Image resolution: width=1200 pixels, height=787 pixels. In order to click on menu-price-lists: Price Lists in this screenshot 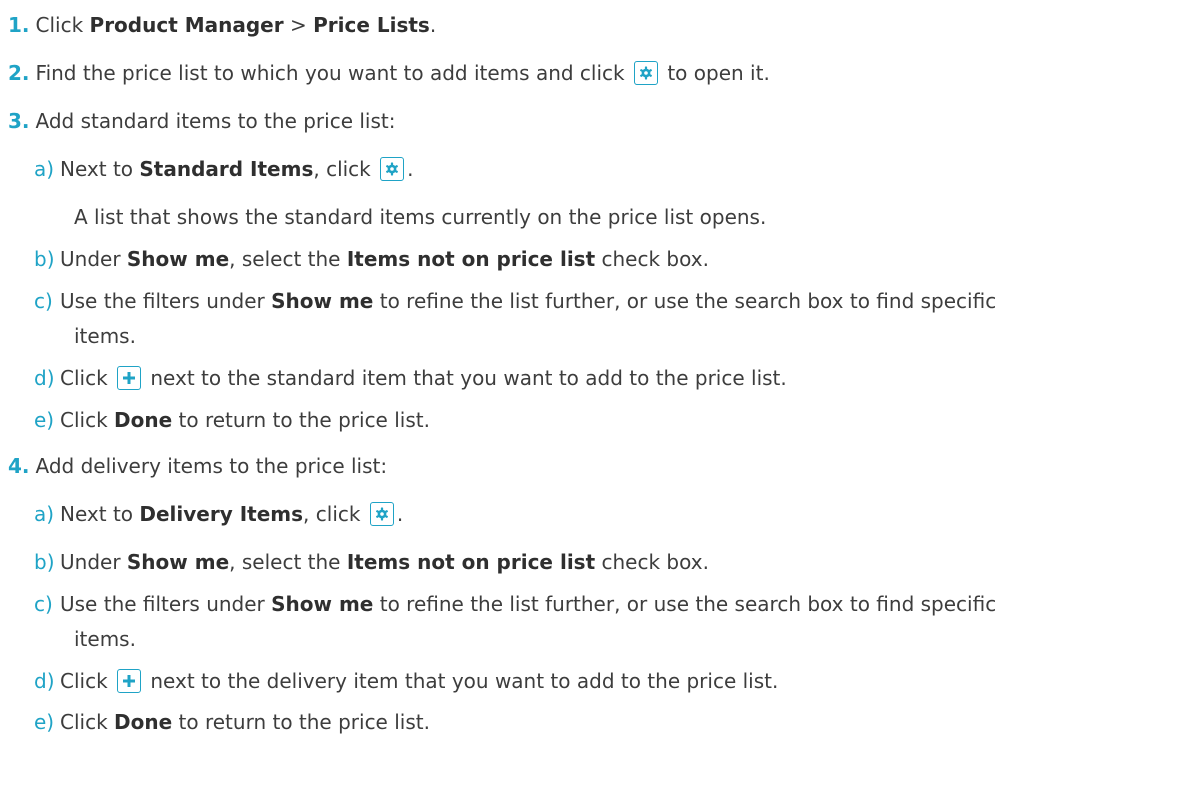, I will do `click(371, 25)`.